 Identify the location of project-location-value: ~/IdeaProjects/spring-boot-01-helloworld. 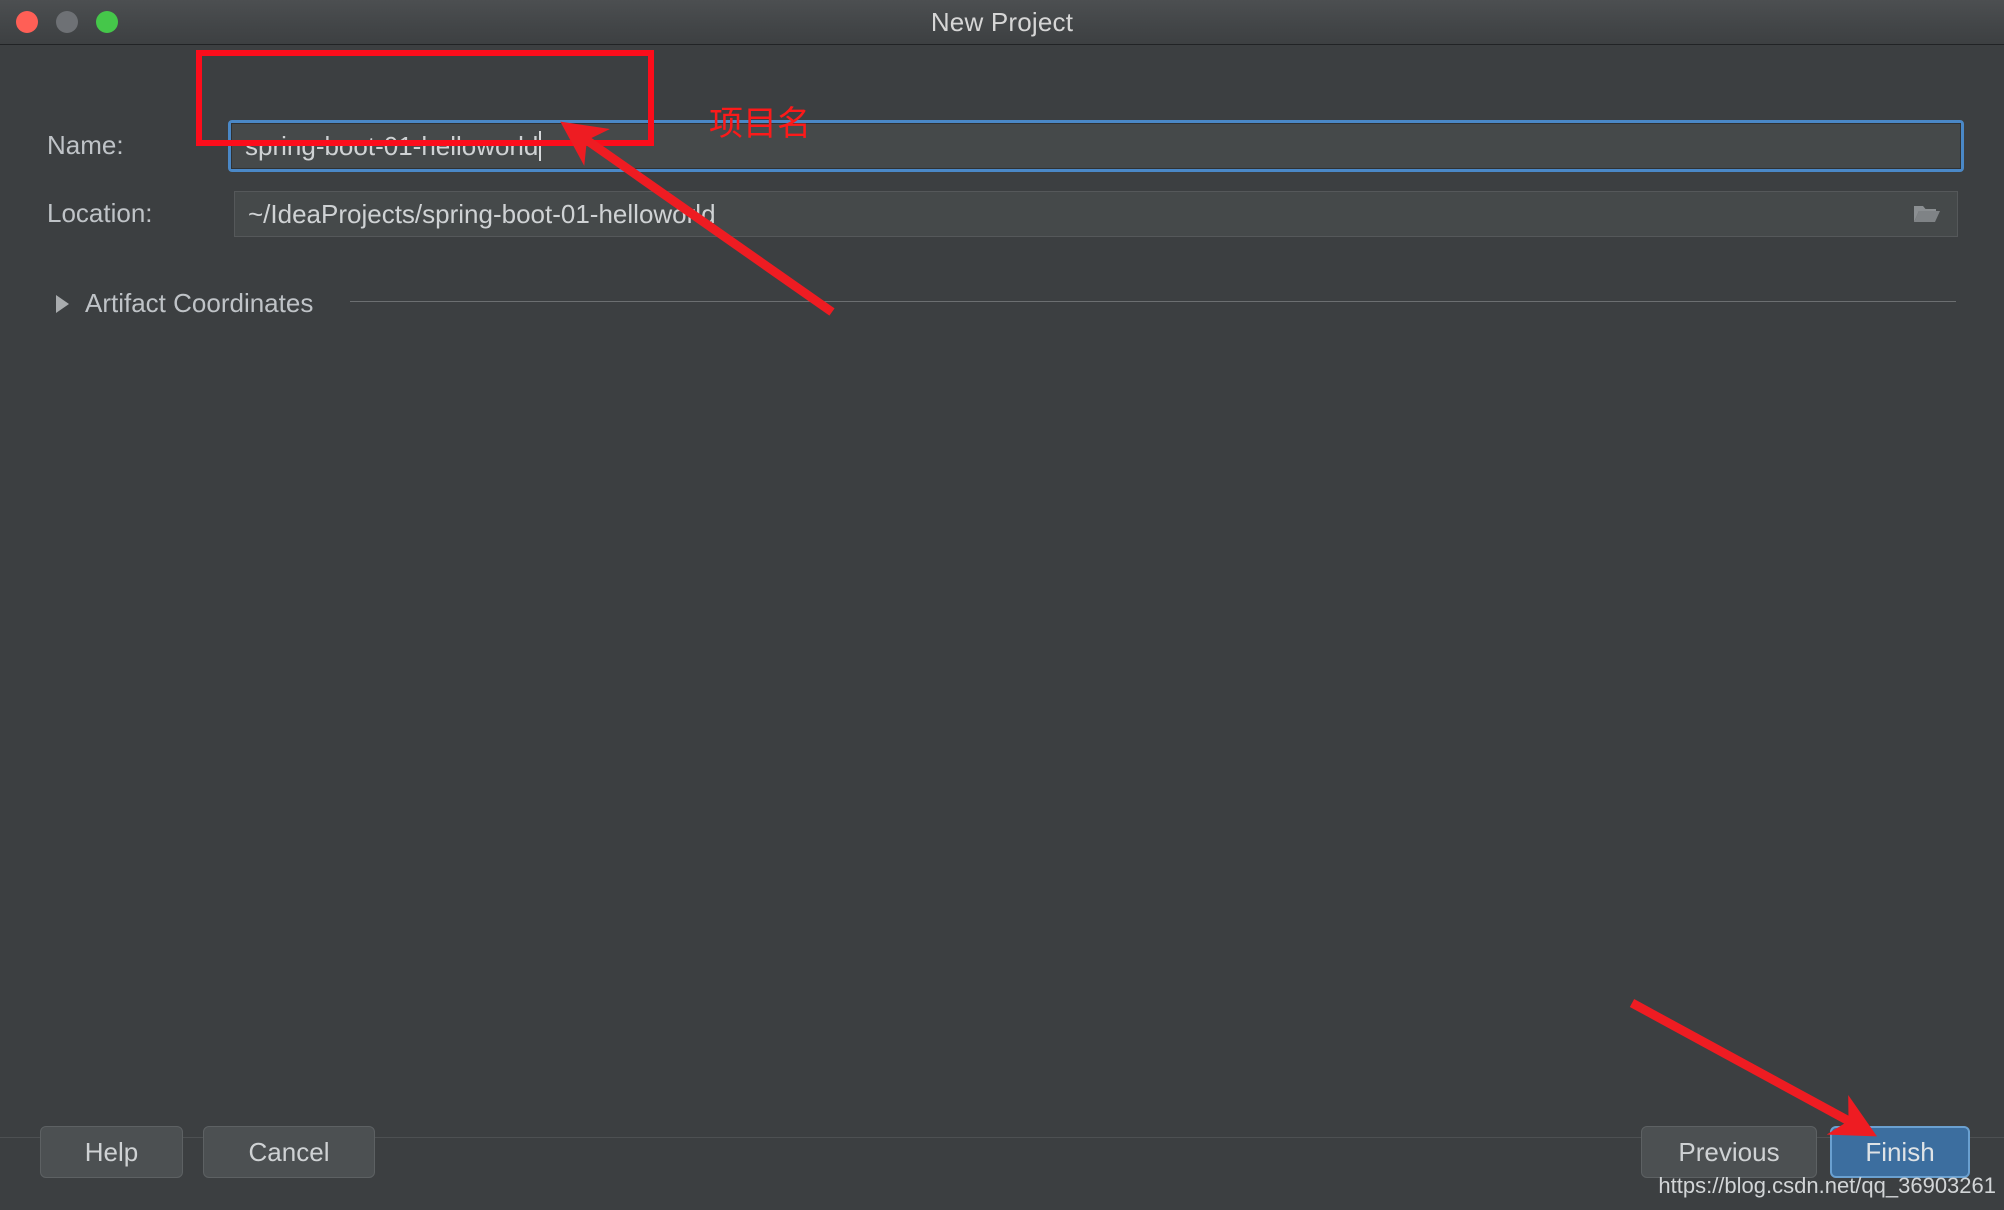
(482, 213).